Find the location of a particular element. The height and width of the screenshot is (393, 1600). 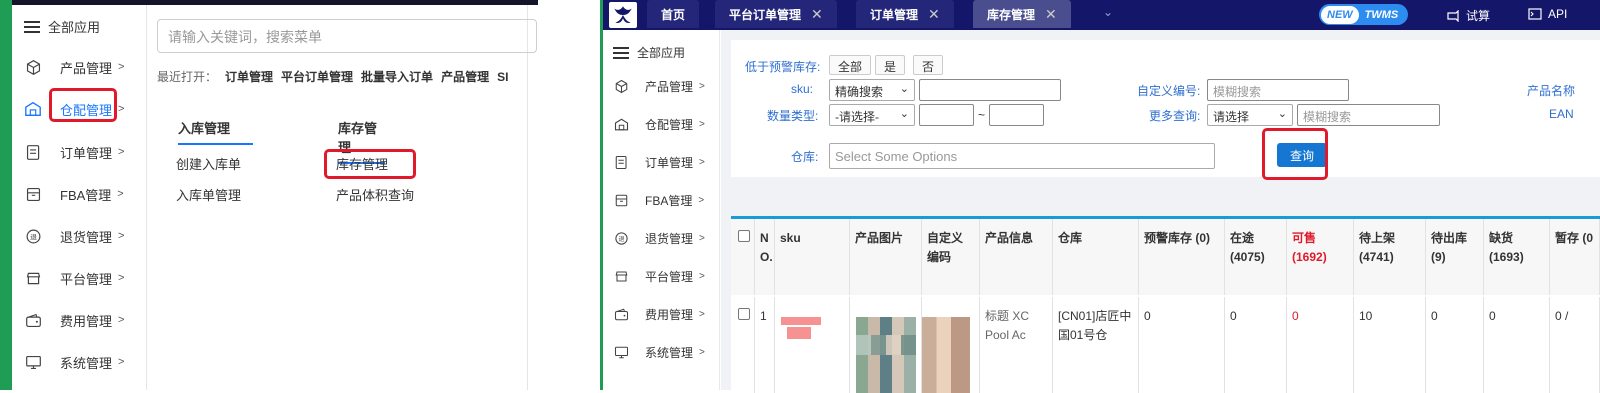

custom-code-label: 自定义编号: is located at coordinates (1169, 91).